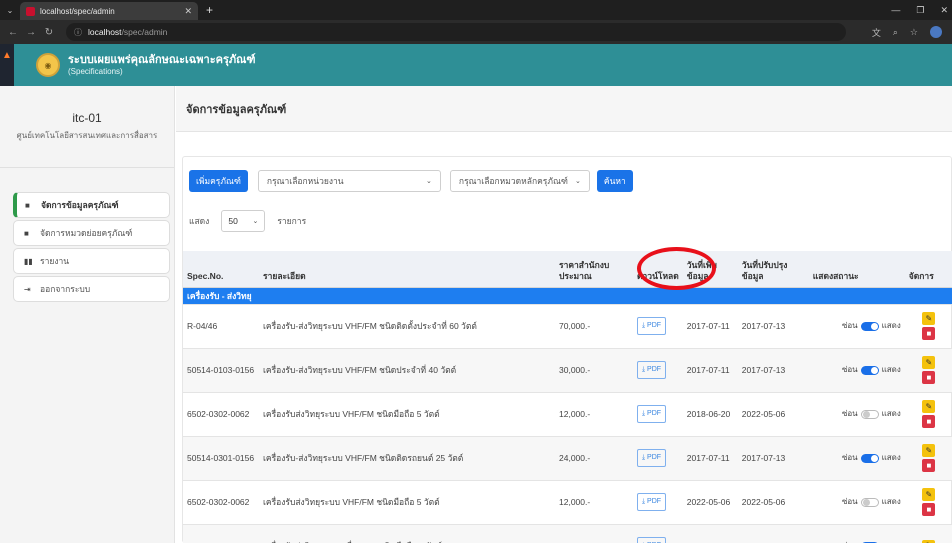 This screenshot has height=543, width=952. I want to click on col-added: วันที่เพิ่ม ข้อมูล, so click(710, 269).